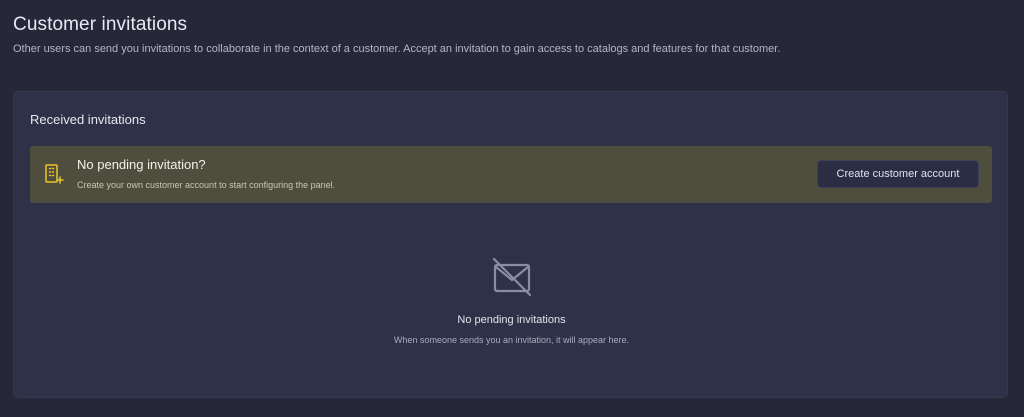 This screenshot has height=417, width=1024. Describe the element at coordinates (898, 174) in the screenshot. I see `create-customer-account-button: Create customer account` at that location.